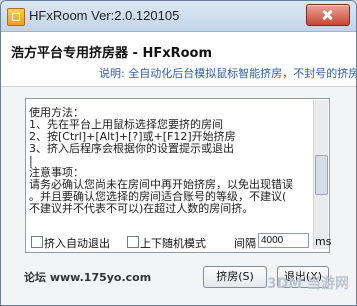  I want to click on watermark-logo: 3DM 当游网, so click(307, 284).